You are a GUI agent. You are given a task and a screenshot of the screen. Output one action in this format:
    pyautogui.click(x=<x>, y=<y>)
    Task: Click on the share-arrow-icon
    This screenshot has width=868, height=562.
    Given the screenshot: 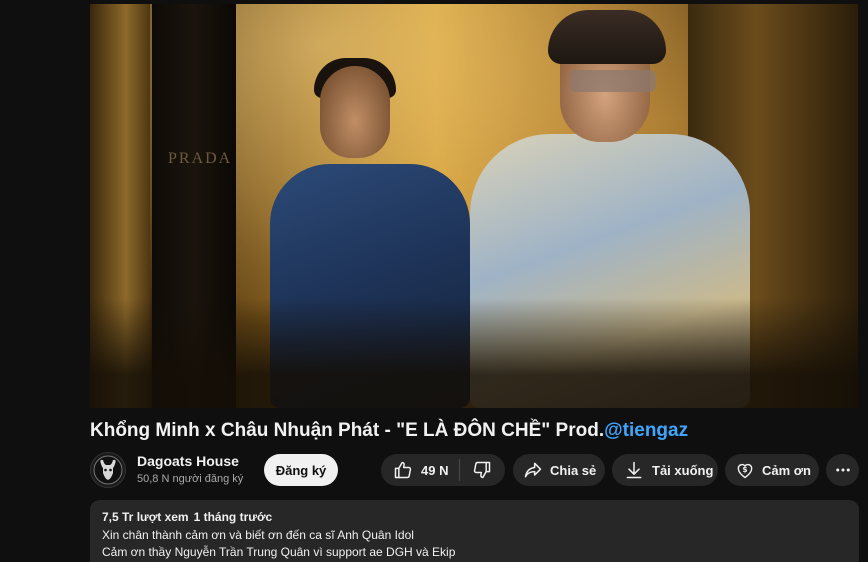 What is the action you would take?
    pyautogui.click(x=533, y=470)
    